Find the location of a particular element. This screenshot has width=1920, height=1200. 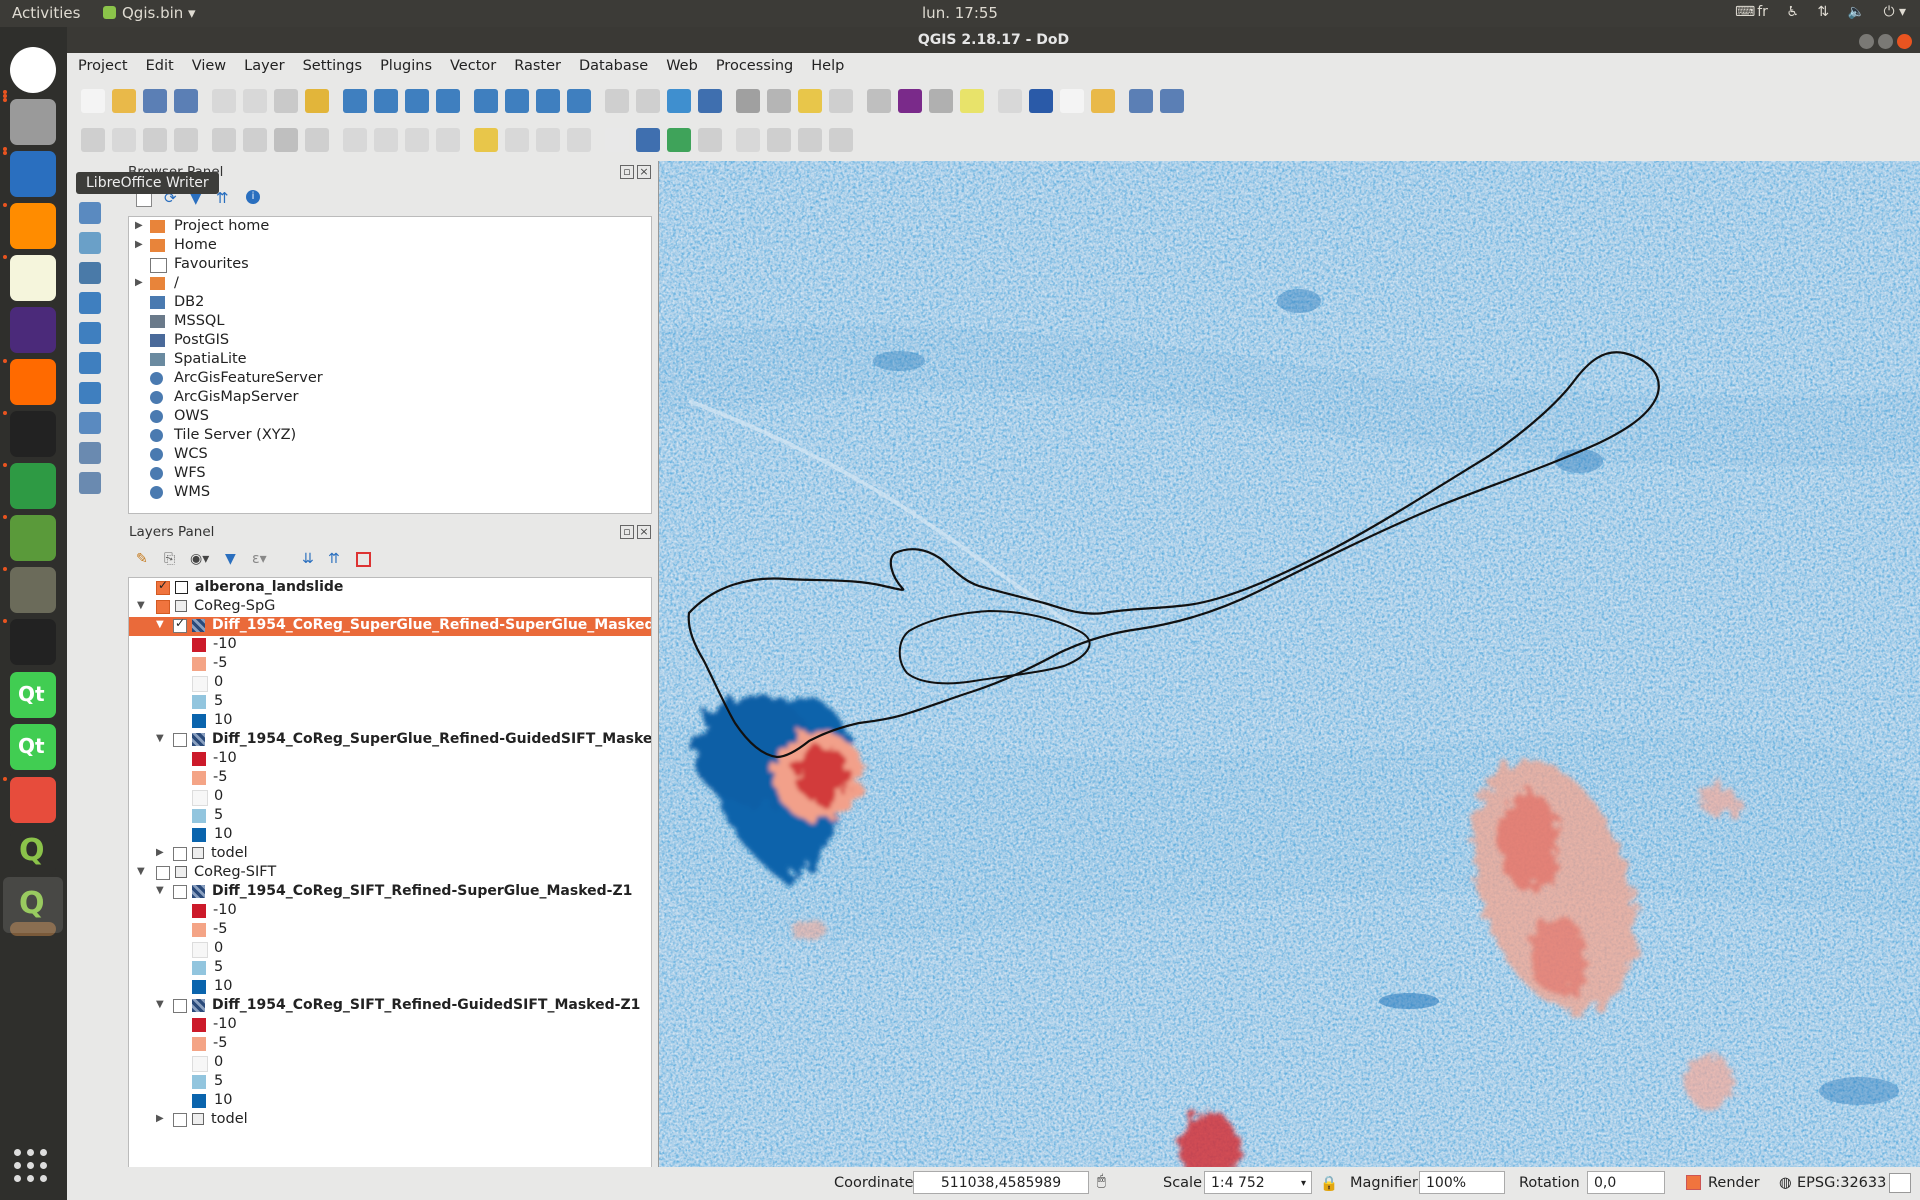

tips-icon is located at coordinates (1010, 101).